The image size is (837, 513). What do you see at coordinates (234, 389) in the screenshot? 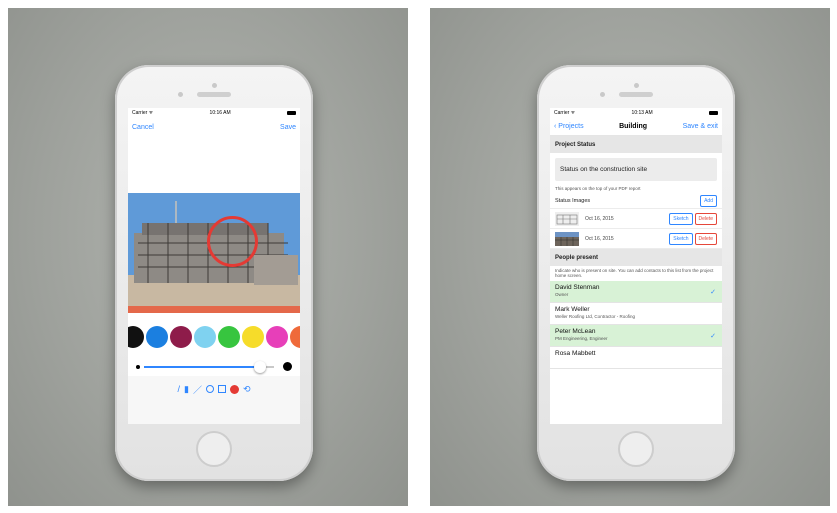
I see `color-icon` at bounding box center [234, 389].